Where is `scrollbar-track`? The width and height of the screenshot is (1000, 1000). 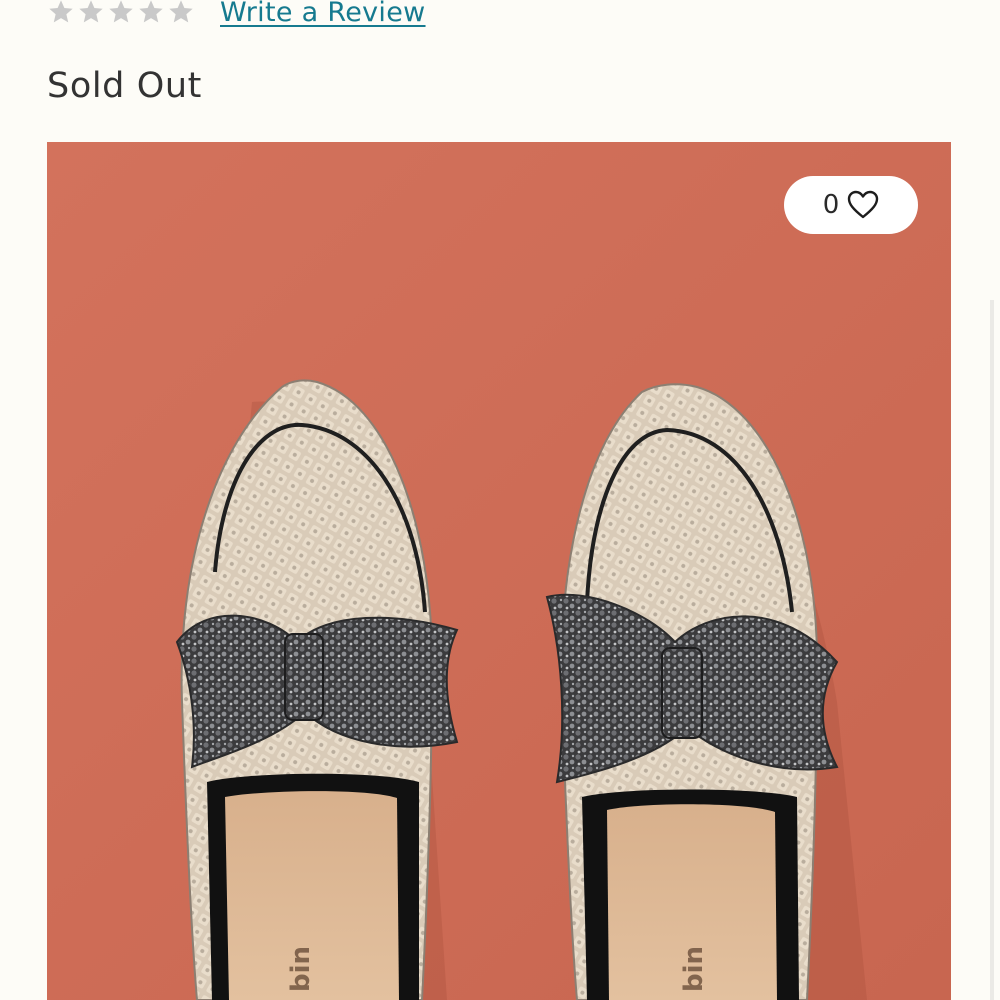
scrollbar-track is located at coordinates (992, 650).